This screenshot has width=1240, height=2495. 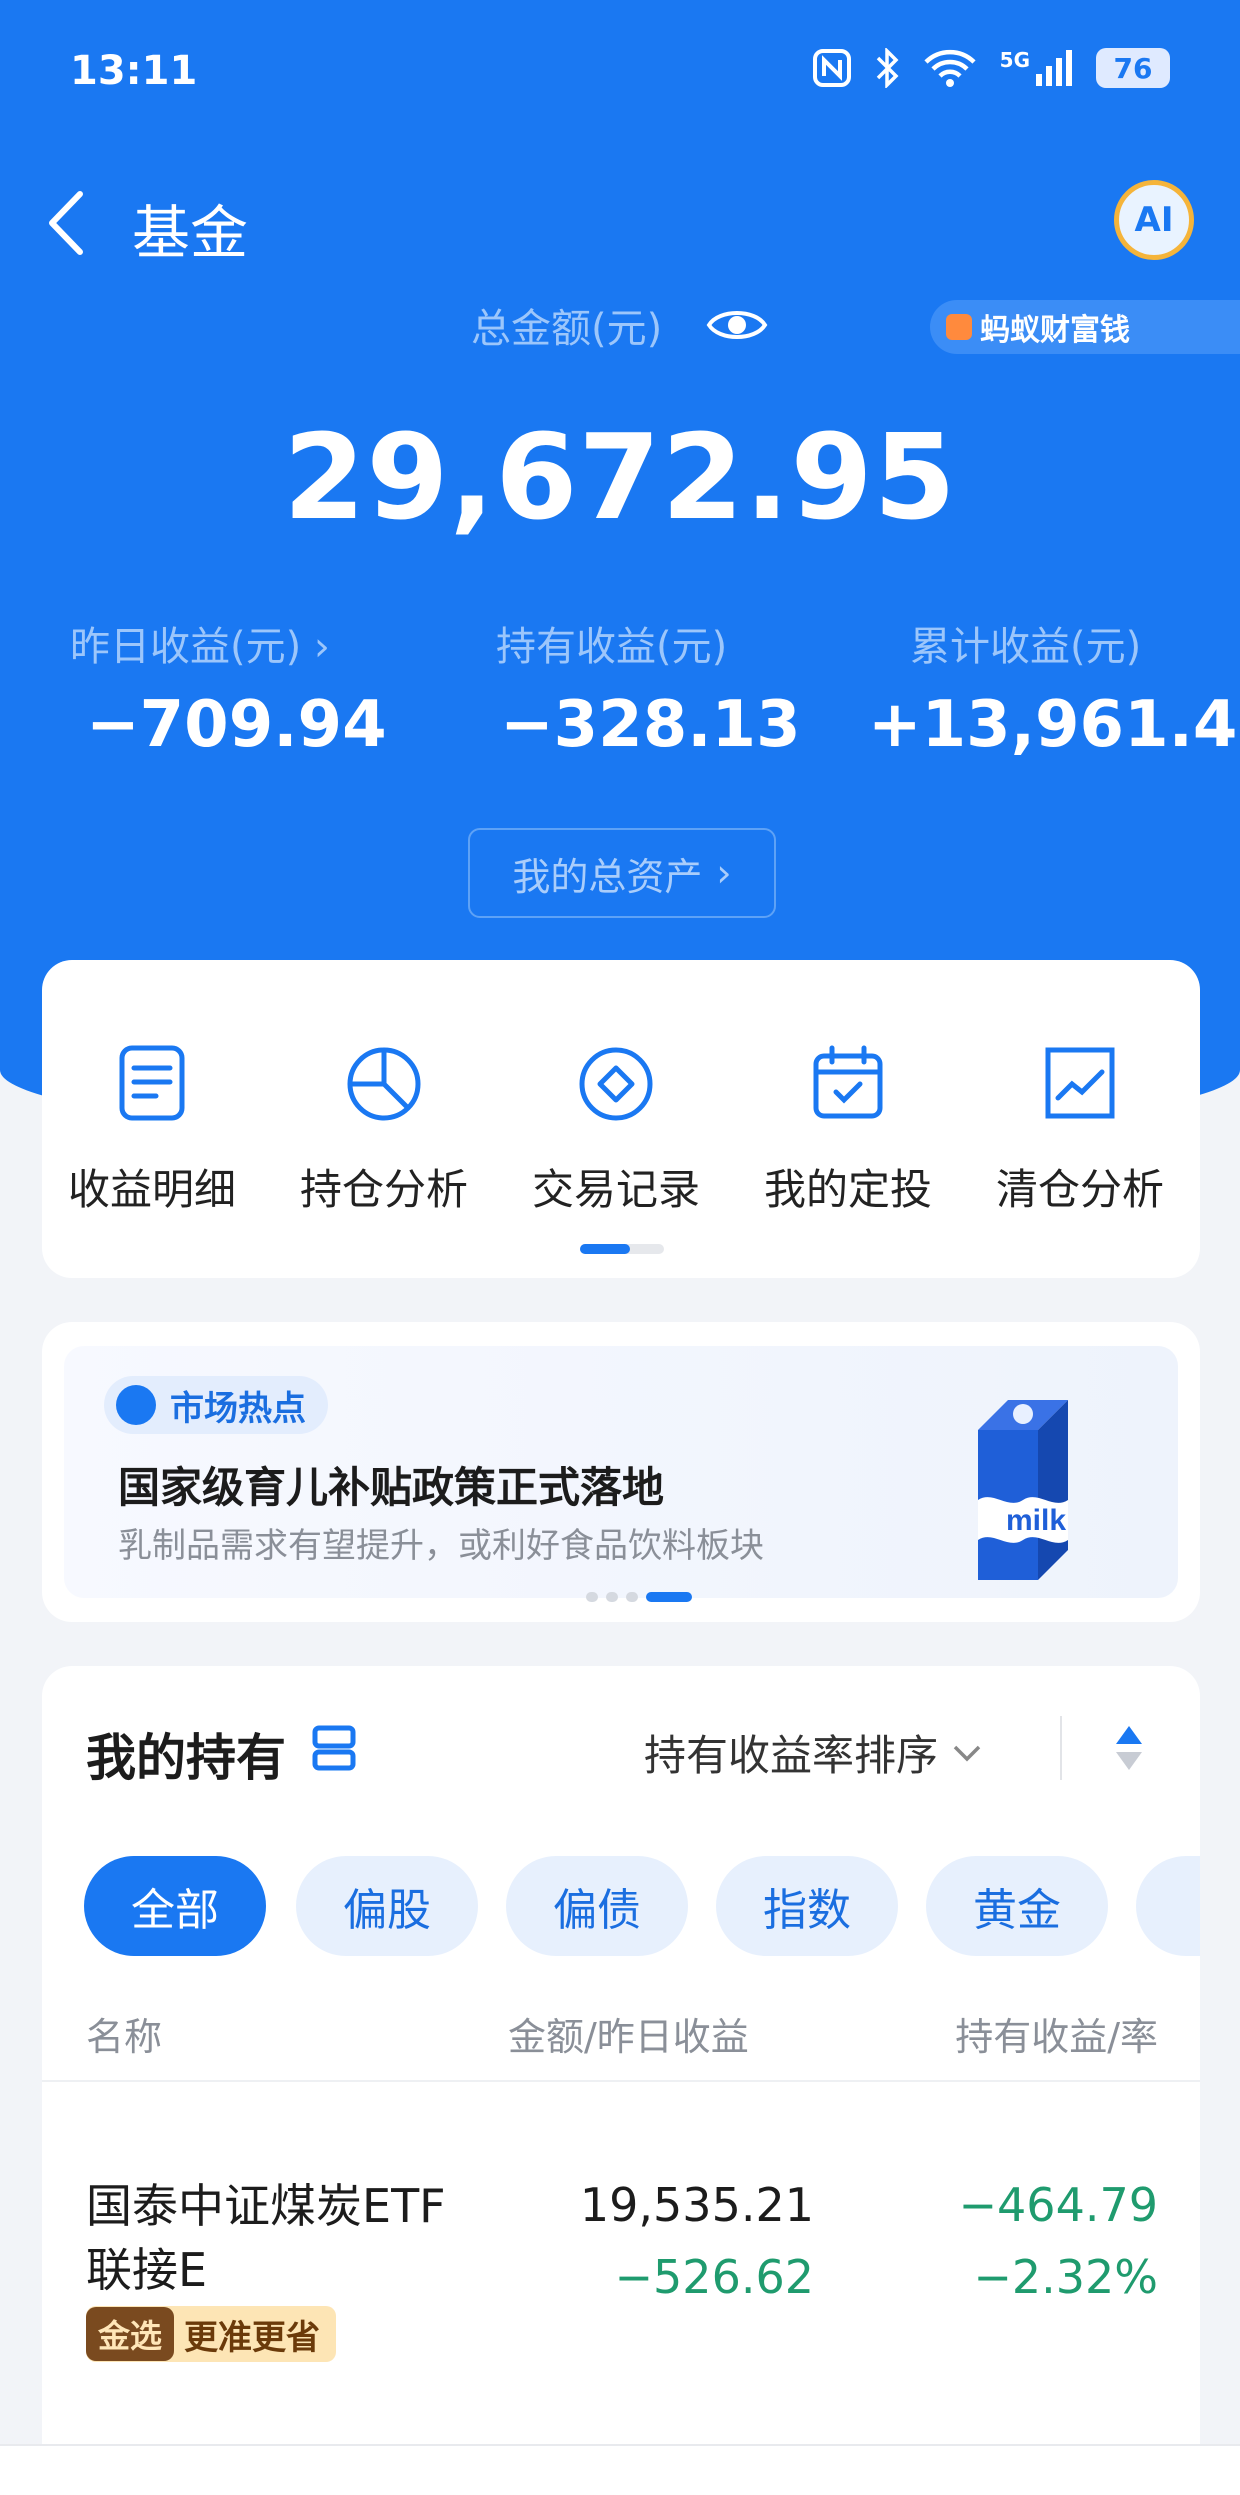 What do you see at coordinates (1023, 1490) in the screenshot?
I see `milk-carton-icon: milk` at bounding box center [1023, 1490].